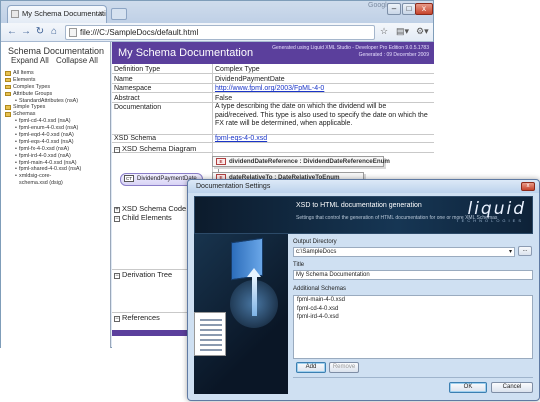  I want to click on tree-item: Elements, so click(57, 80).